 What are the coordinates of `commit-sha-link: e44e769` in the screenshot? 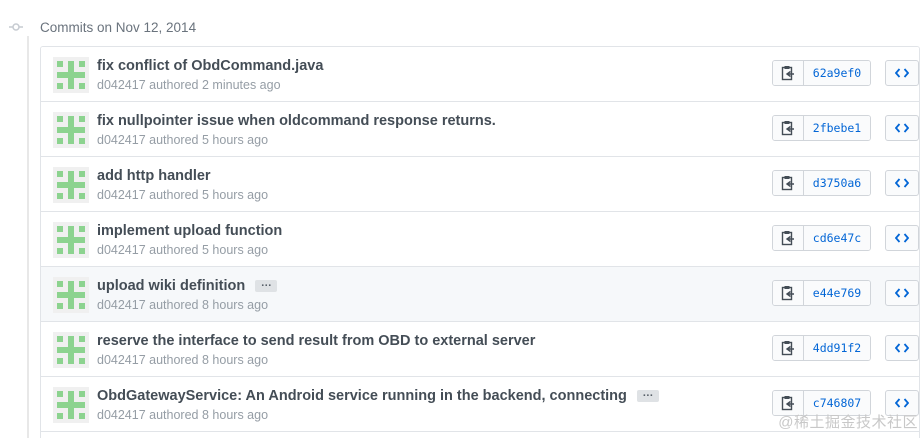 It's located at (837, 293).